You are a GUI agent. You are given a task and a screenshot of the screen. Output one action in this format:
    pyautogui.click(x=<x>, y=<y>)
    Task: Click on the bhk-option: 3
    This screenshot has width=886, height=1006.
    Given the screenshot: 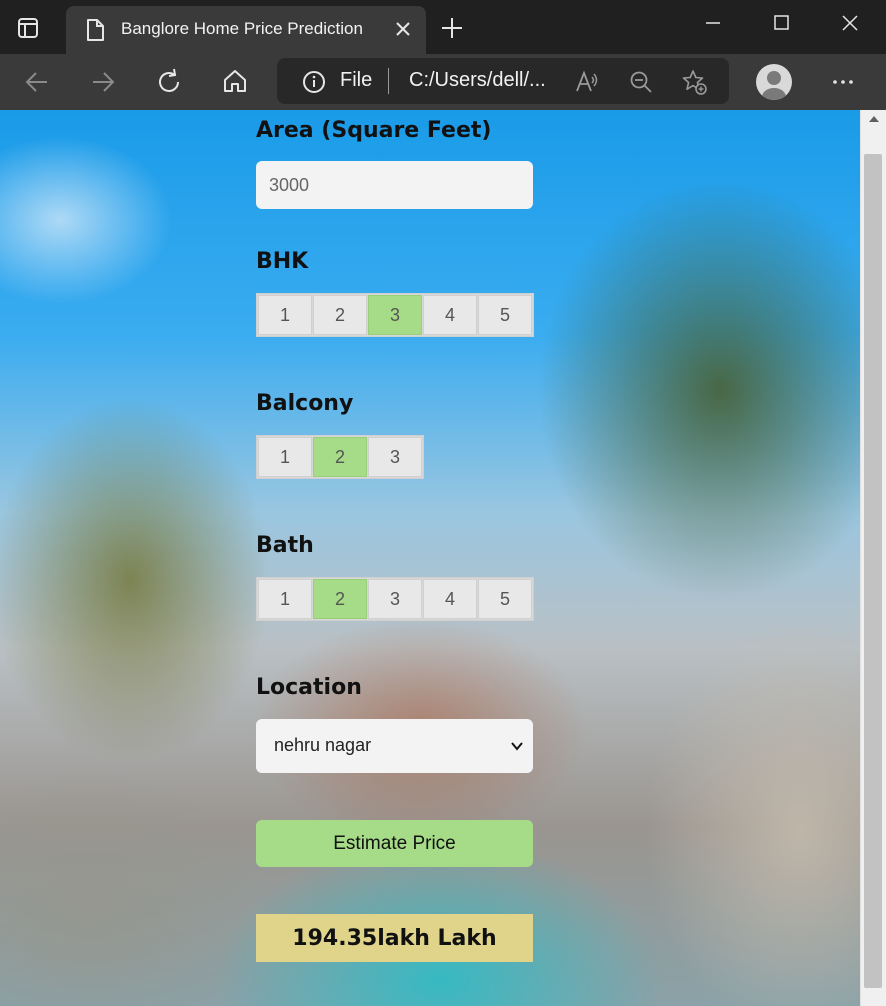 What is the action you would take?
    pyautogui.click(x=395, y=315)
    